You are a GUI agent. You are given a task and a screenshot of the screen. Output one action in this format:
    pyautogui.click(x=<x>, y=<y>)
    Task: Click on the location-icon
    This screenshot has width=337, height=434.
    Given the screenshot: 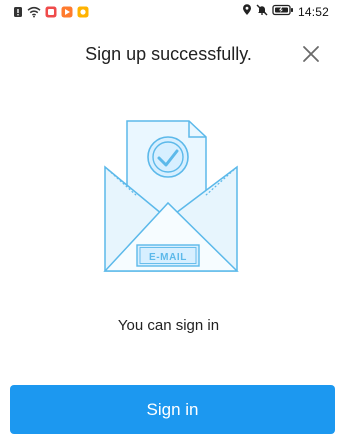 What is the action you would take?
    pyautogui.click(x=247, y=11)
    